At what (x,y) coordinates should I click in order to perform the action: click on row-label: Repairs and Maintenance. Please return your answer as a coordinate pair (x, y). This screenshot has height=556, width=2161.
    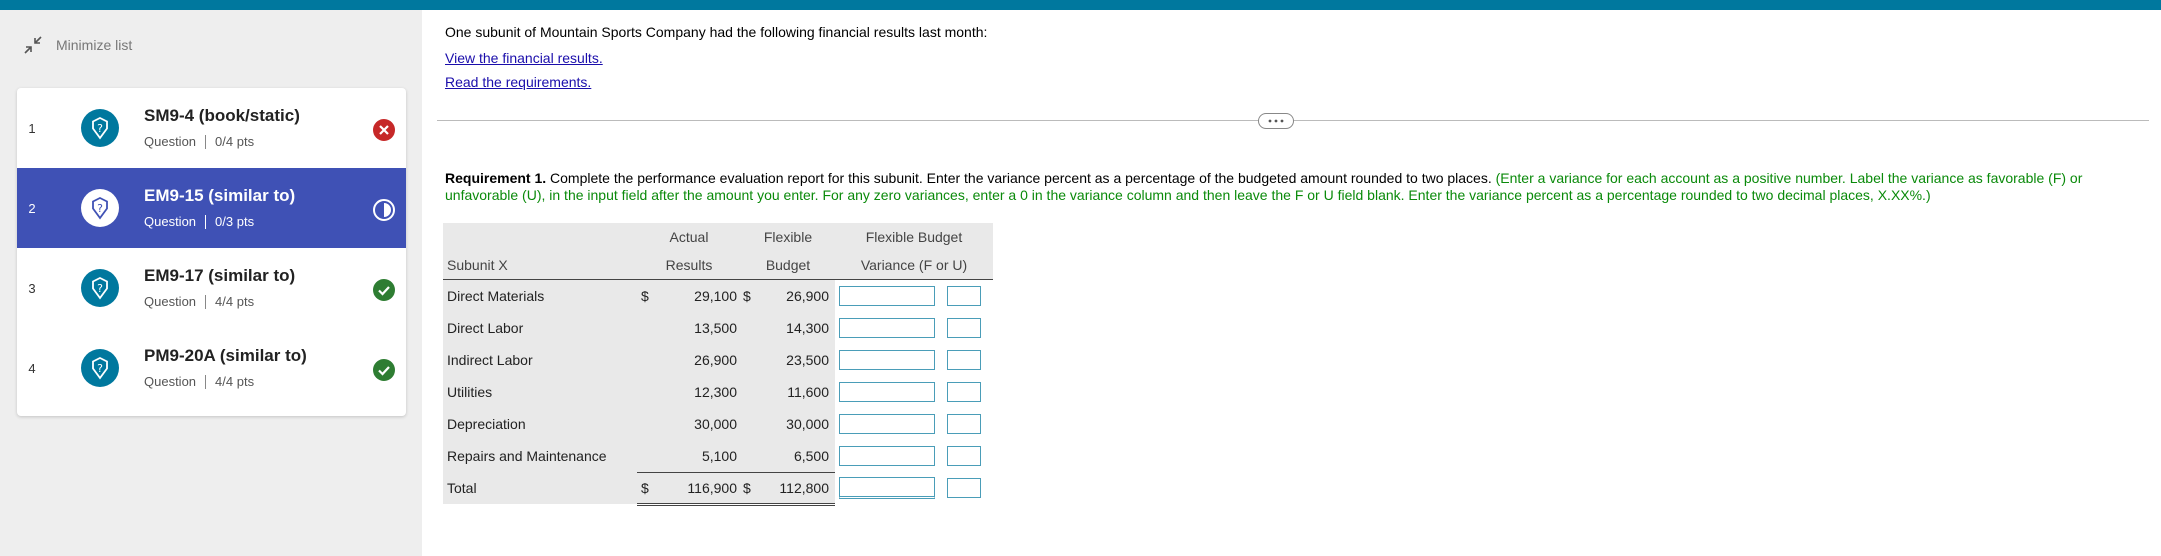
    Looking at the image, I should click on (540, 456).